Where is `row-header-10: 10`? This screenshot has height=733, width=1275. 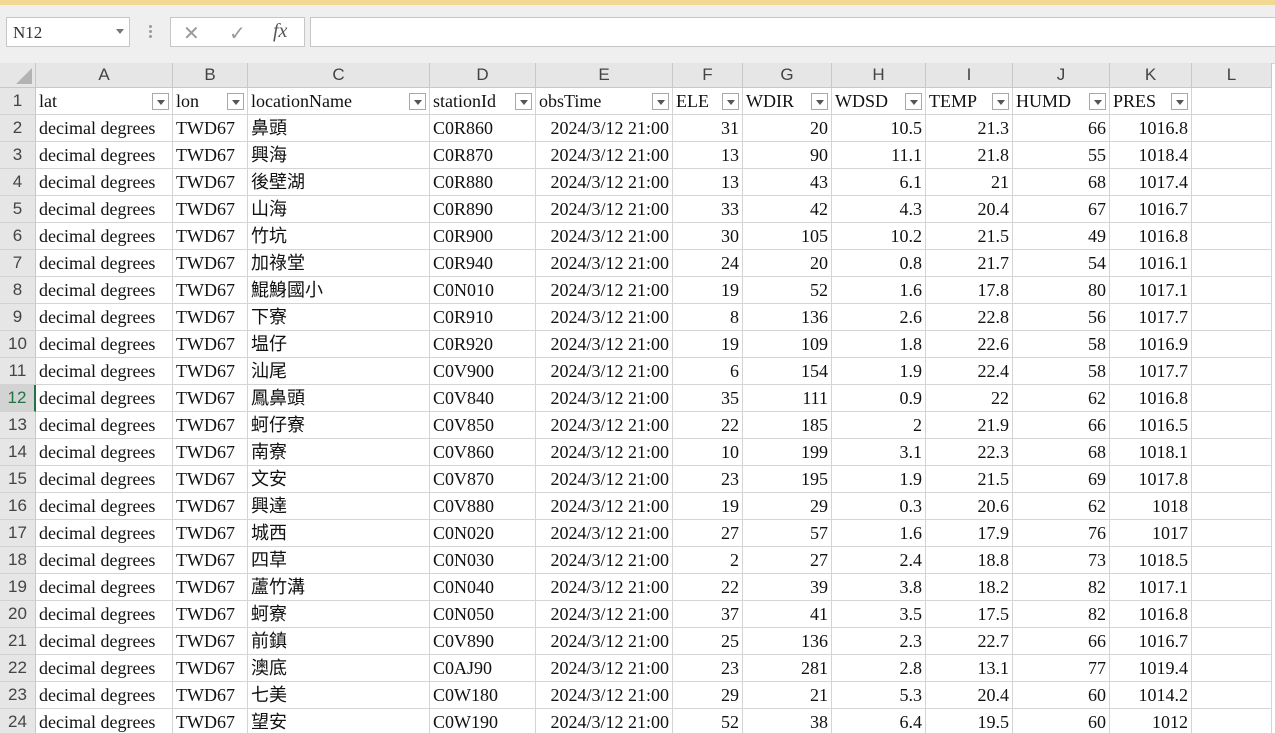
row-header-10: 10 is located at coordinates (18, 344).